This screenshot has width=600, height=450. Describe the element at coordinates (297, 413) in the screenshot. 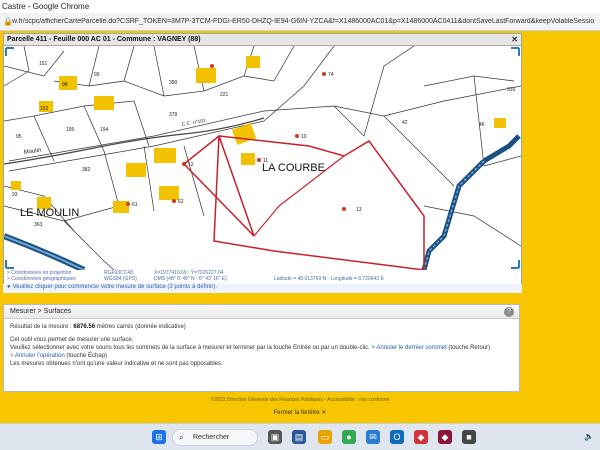

I see `close-window-link: Fermer la fenêtre` at that location.